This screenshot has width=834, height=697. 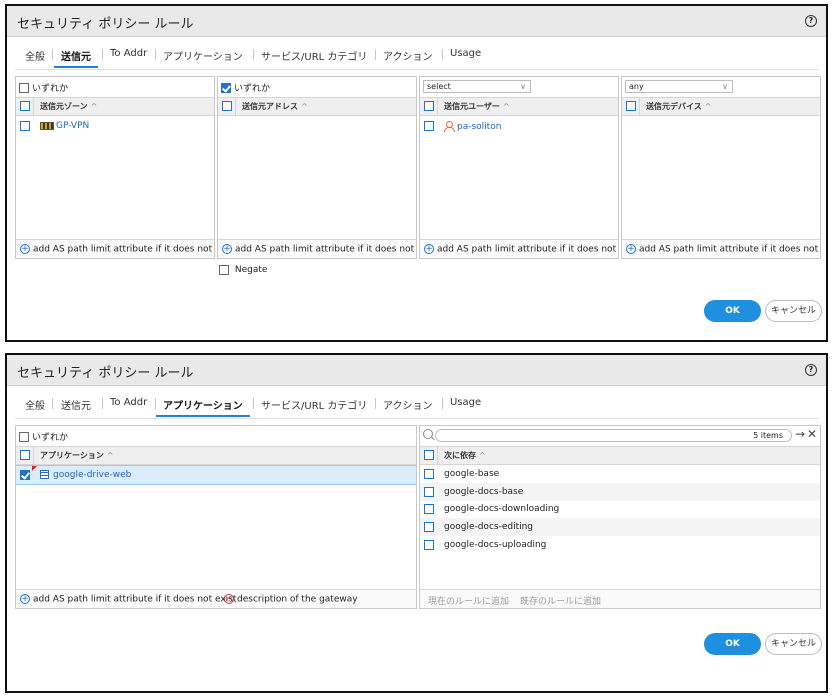 What do you see at coordinates (216, 475) in the screenshot?
I see `table-row: google-drive-web` at bounding box center [216, 475].